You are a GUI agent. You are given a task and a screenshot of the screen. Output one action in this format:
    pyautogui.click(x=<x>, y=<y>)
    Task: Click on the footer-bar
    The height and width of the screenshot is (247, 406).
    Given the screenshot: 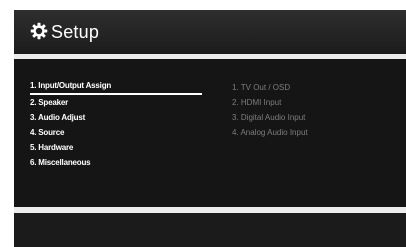 What is the action you would take?
    pyautogui.click(x=210, y=230)
    